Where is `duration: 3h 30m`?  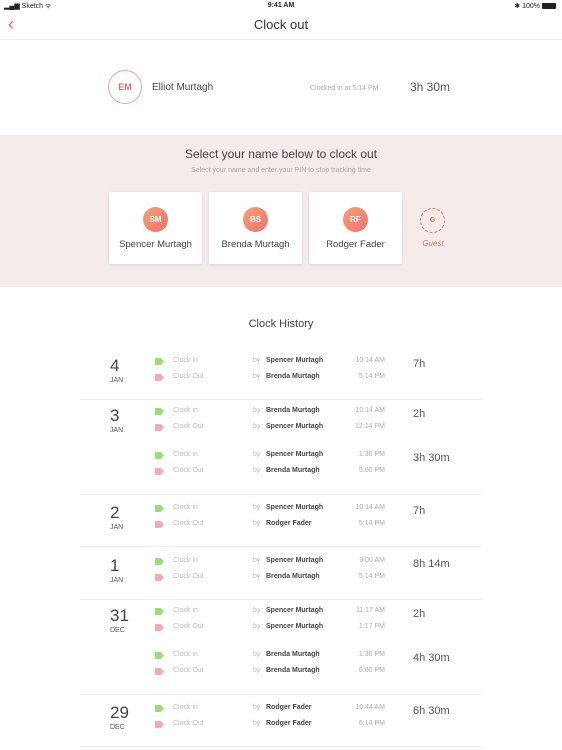
duration: 3h 30m is located at coordinates (430, 87).